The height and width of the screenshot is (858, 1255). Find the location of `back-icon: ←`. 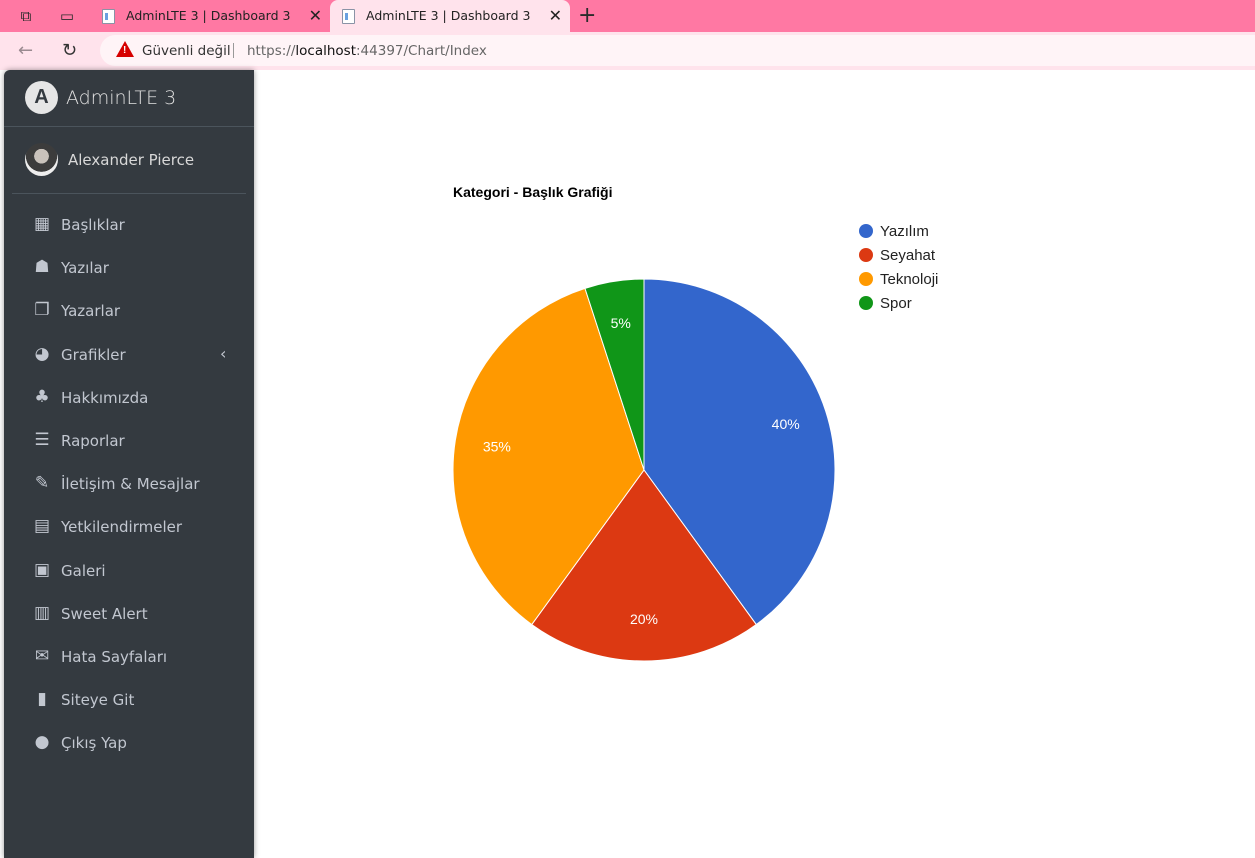

back-icon: ← is located at coordinates (25, 50).